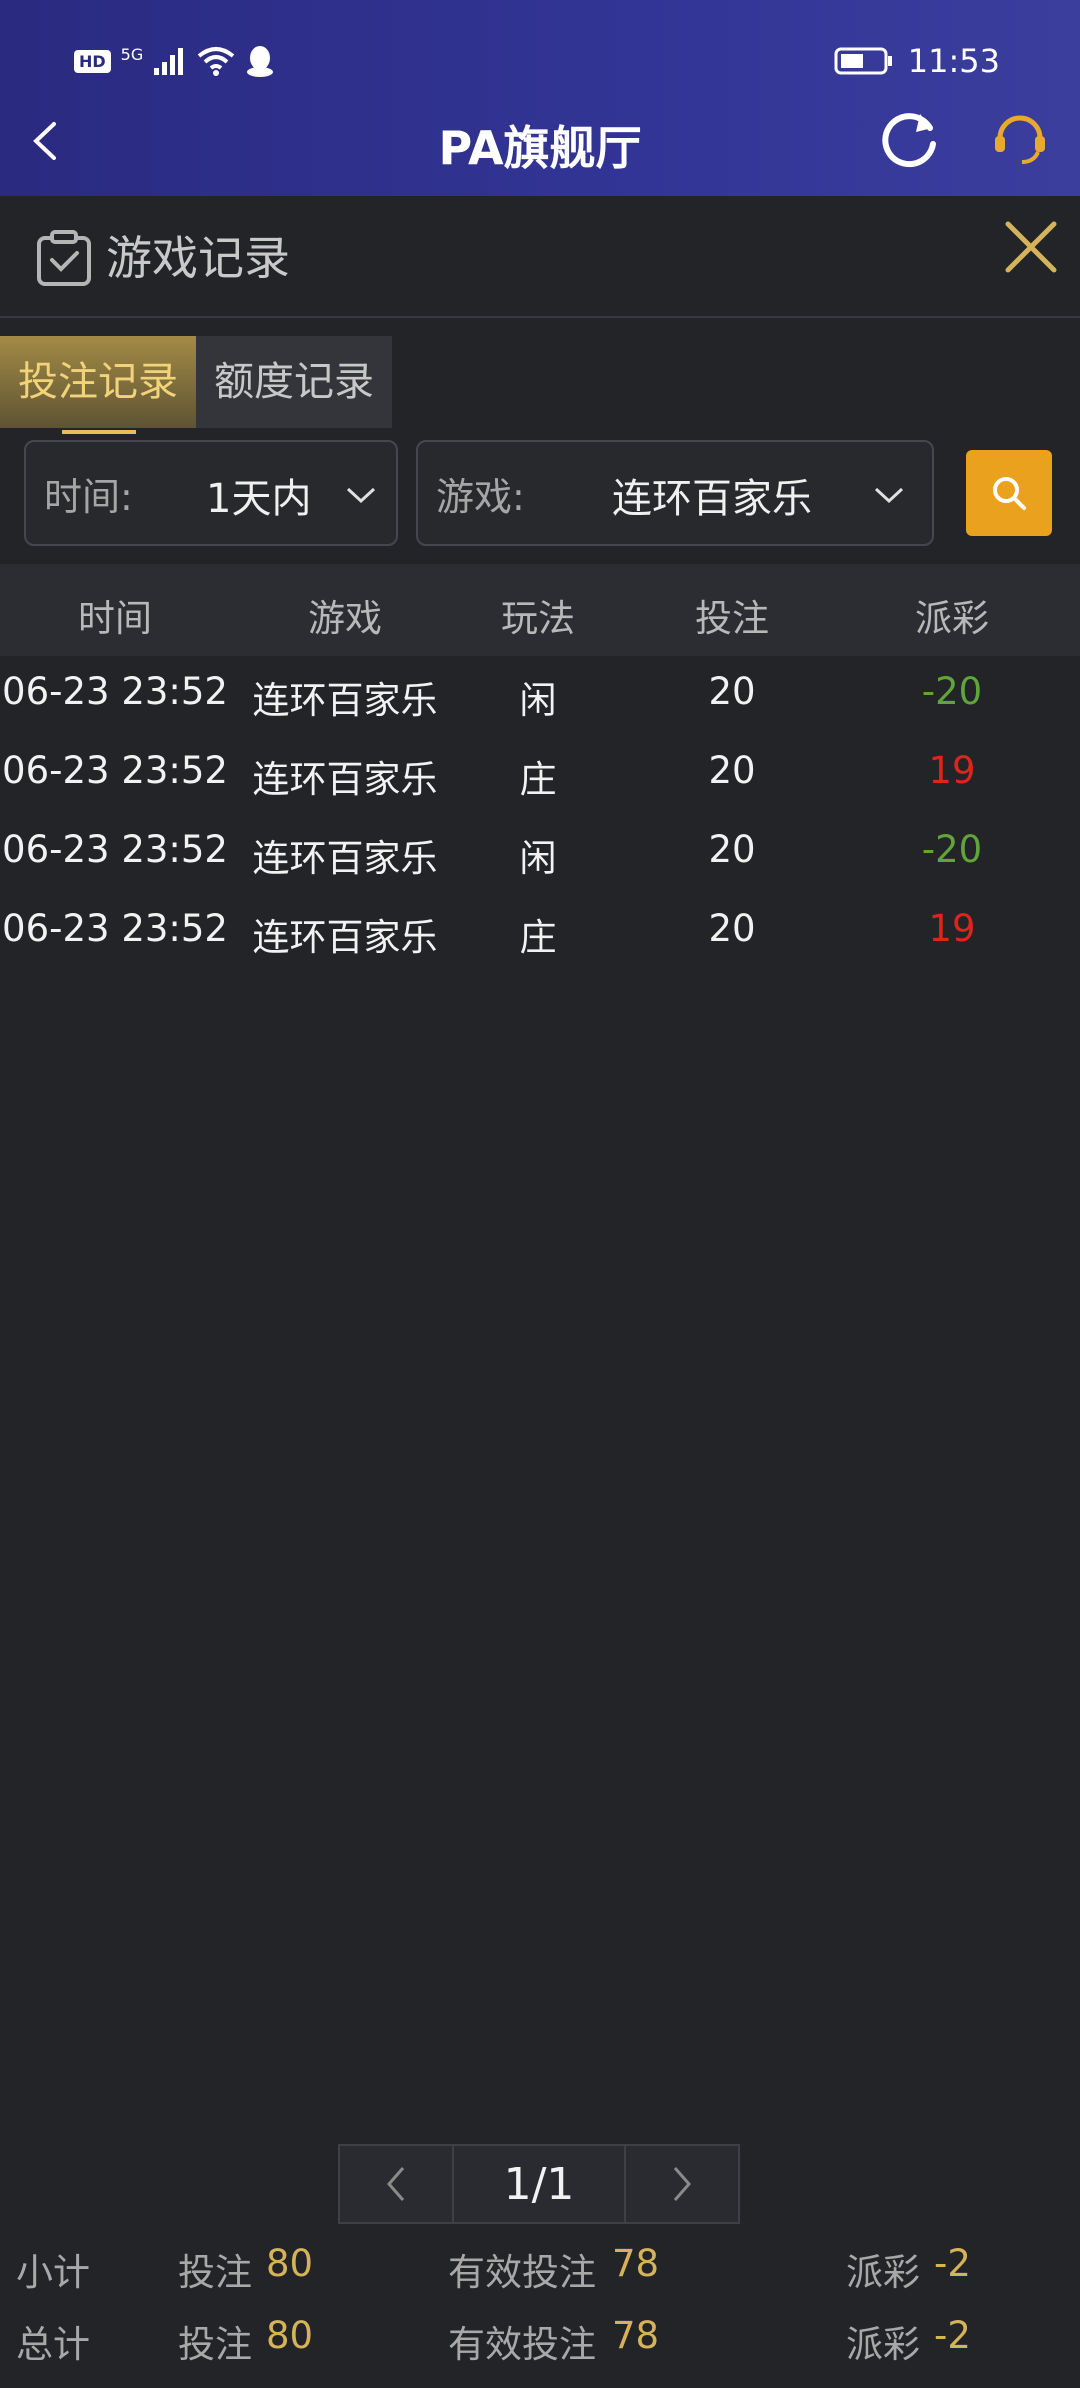 This screenshot has height=2388, width=1080. I want to click on total-row: 总计 投注 80 有效投注 78 派彩 -2, so click(540, 2337).